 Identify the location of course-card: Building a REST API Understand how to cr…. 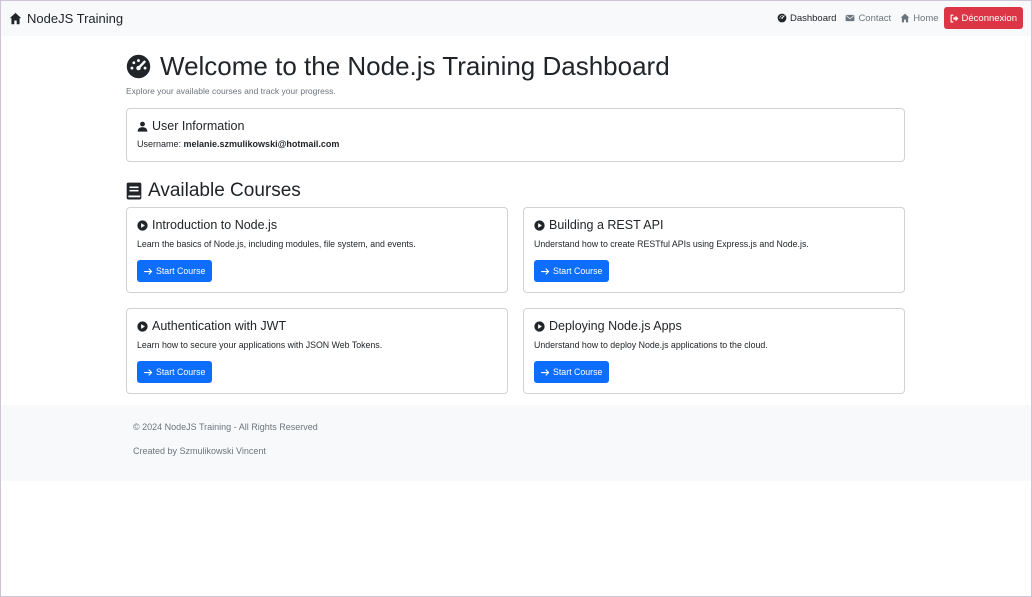
(714, 250).